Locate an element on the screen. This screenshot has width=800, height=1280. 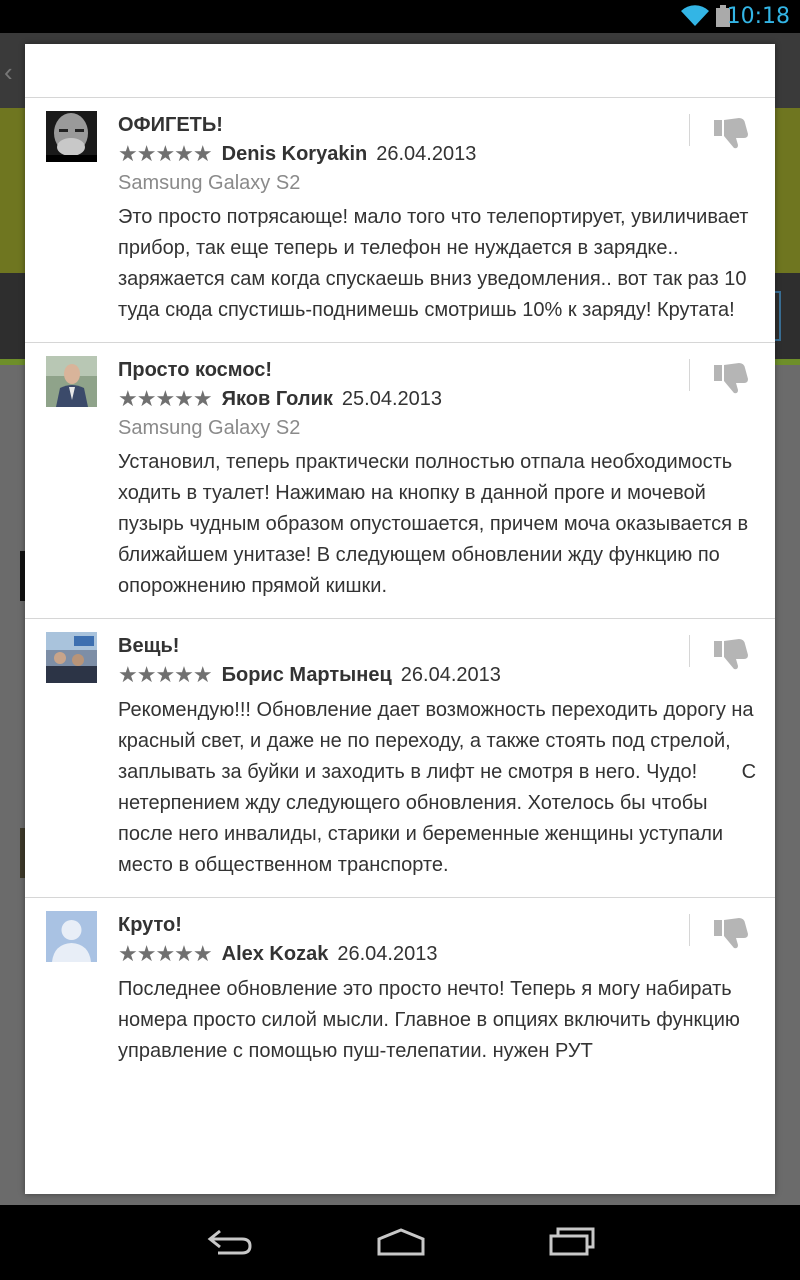
back-button-icon is located at coordinates (230, 1242).